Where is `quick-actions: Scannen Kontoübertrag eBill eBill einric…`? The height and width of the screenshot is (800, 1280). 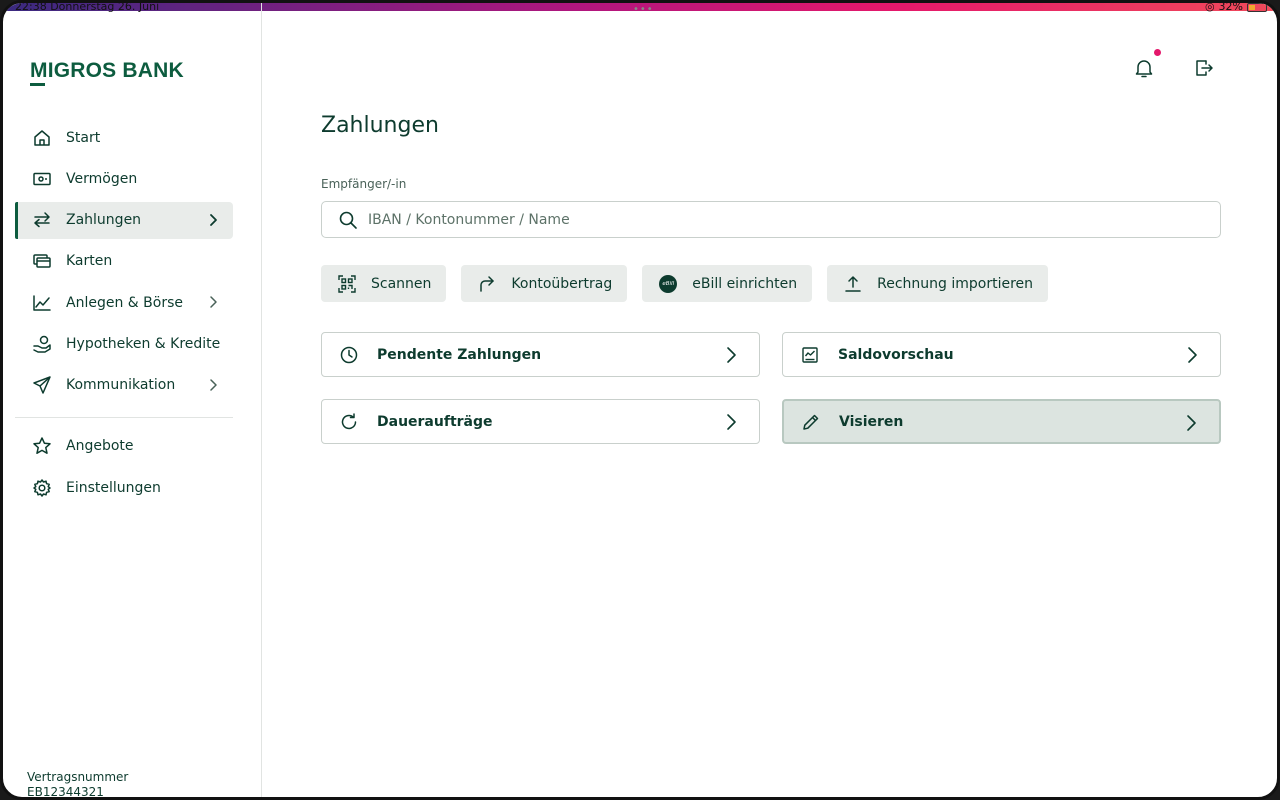
quick-actions: Scannen Kontoübertrag eBill eBill einric… is located at coordinates (685, 283).